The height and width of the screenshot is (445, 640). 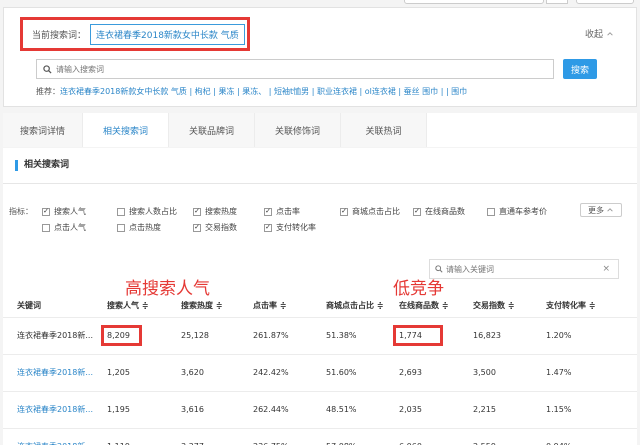 I want to click on pay-conversion-cell: 1.47%, so click(x=584, y=372).